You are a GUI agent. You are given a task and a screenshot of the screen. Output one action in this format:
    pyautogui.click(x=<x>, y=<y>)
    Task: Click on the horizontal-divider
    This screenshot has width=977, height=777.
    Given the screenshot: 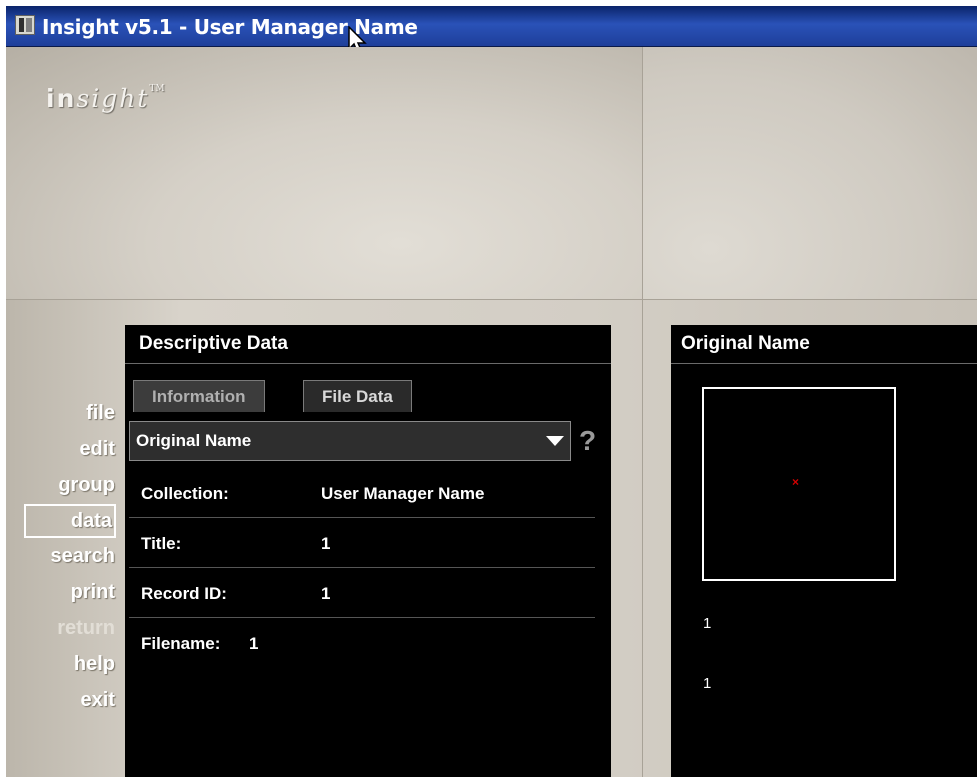 What is the action you would take?
    pyautogui.click(x=491, y=299)
    